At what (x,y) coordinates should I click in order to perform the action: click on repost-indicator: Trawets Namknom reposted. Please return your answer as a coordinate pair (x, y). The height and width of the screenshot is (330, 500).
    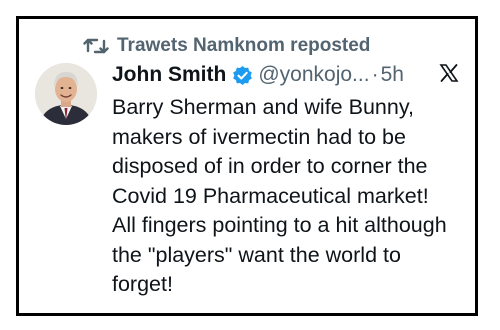
    Looking at the image, I should click on (226, 46).